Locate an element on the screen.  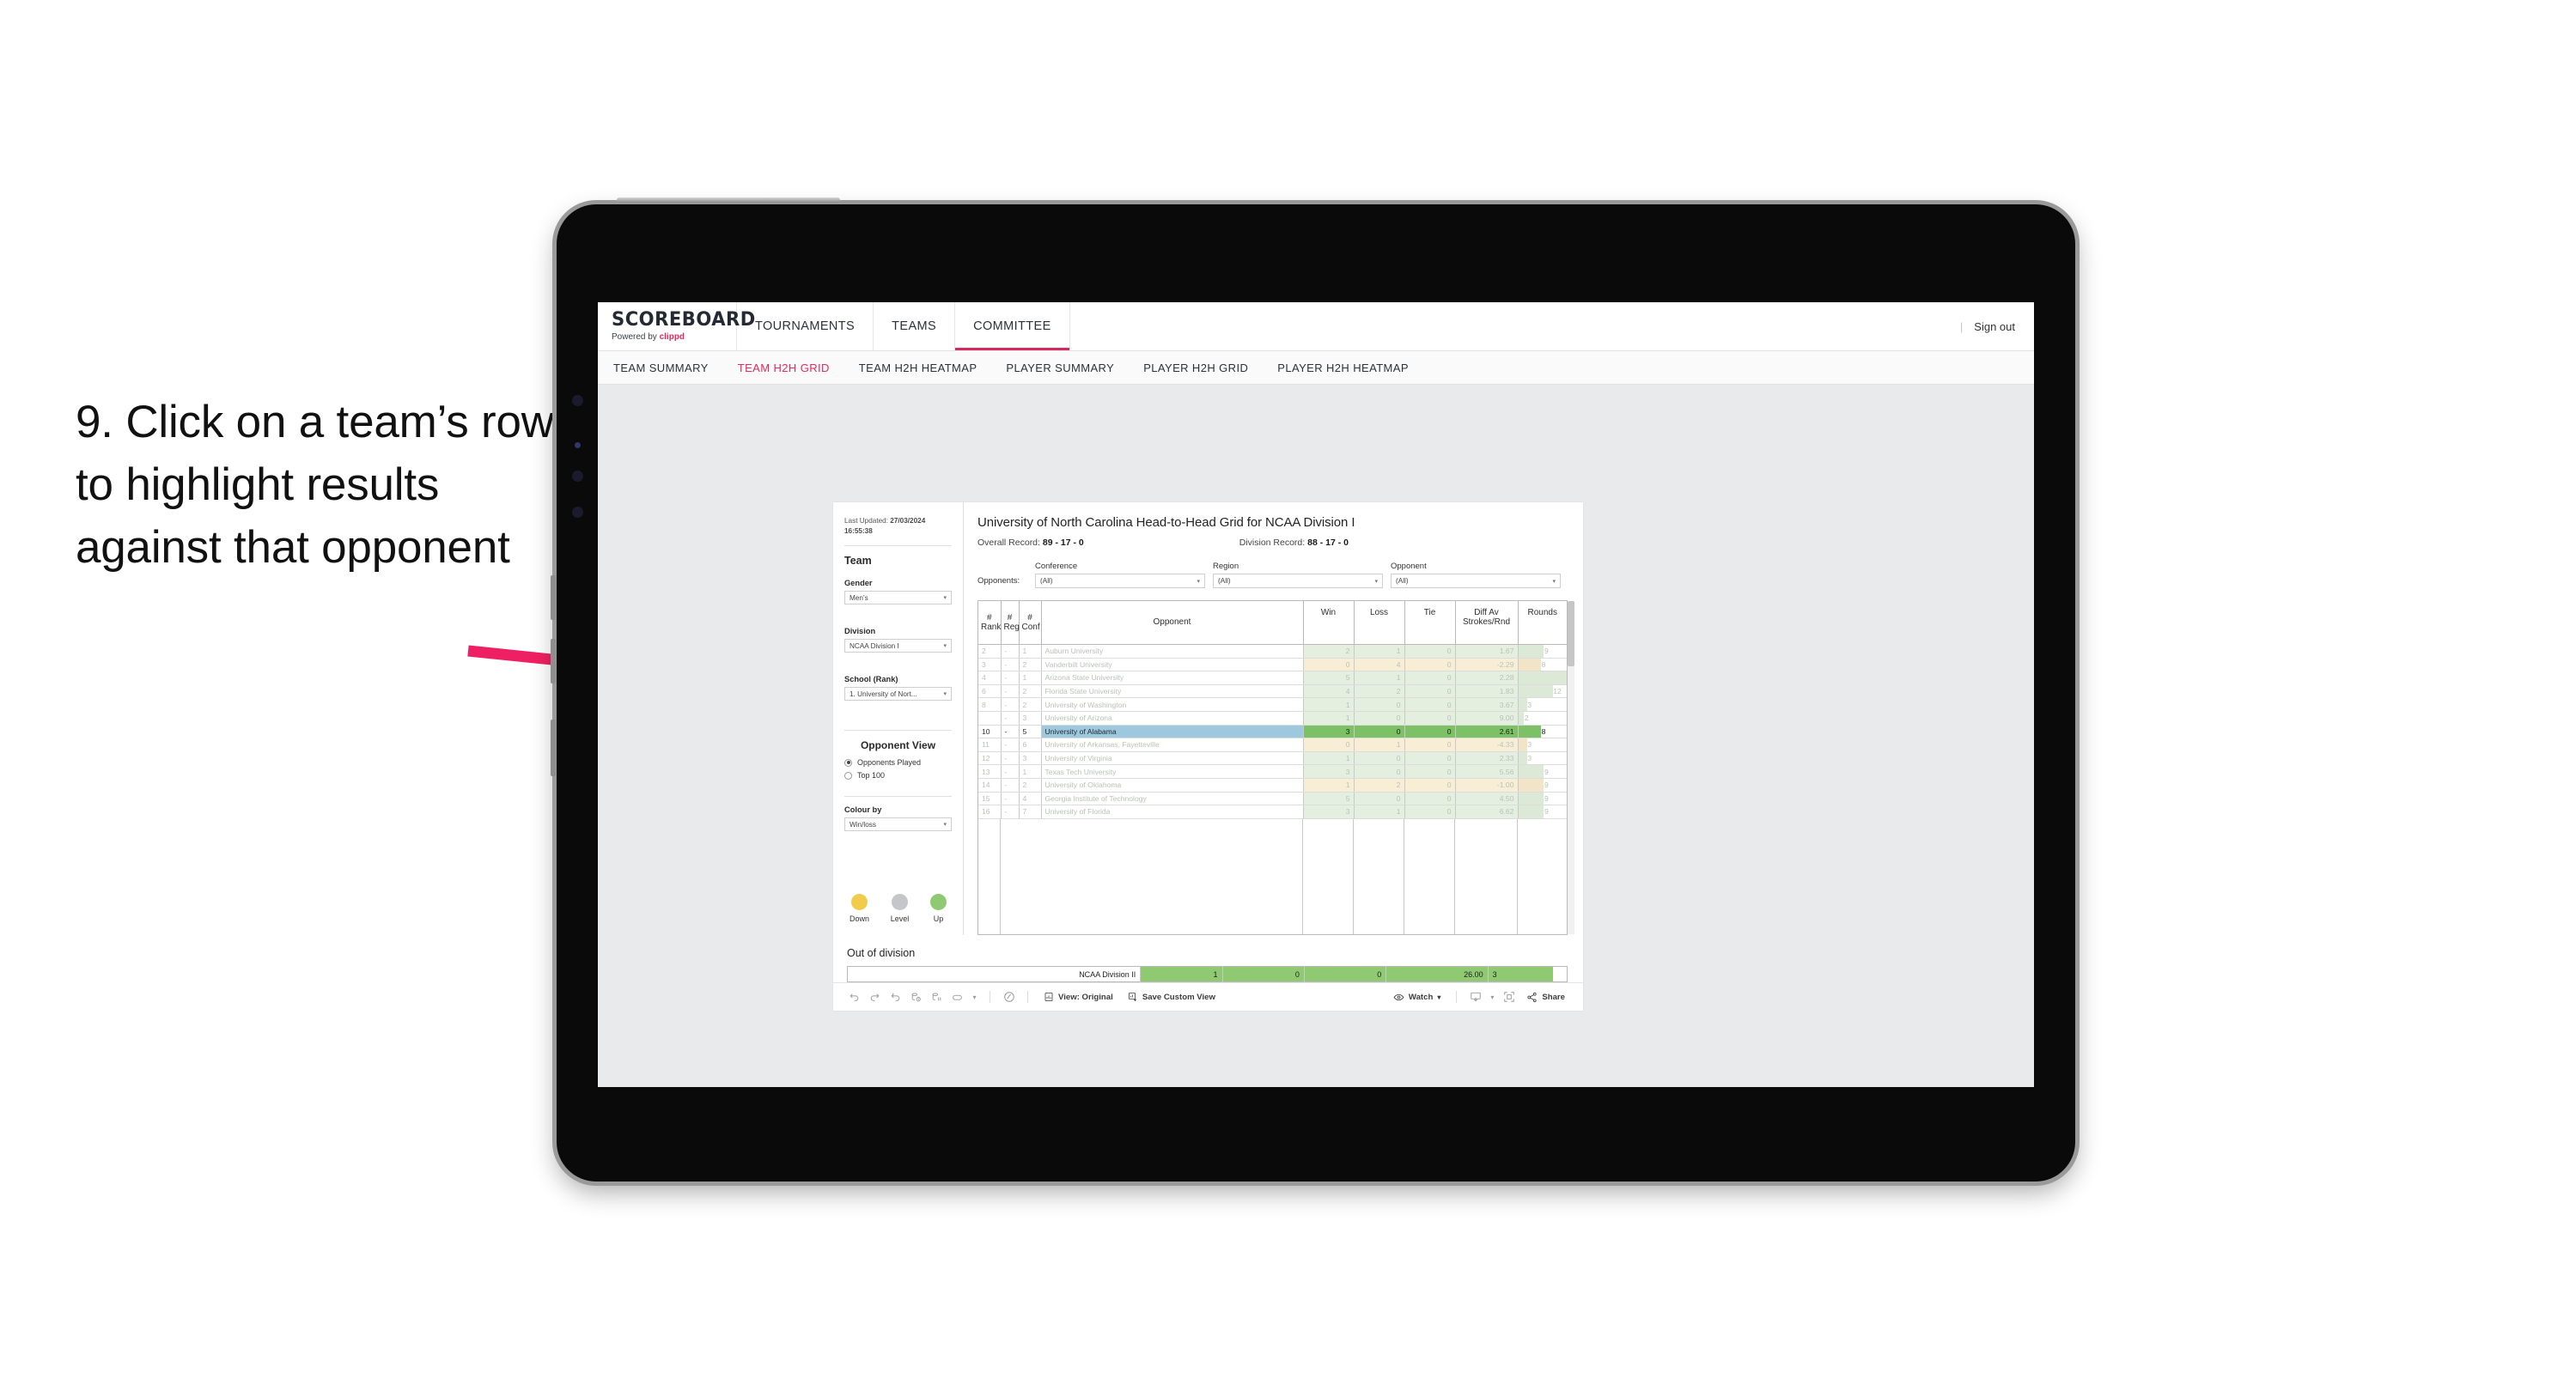
cell-opponent: Georgia Institute of Technology is located at coordinates (1172, 799).